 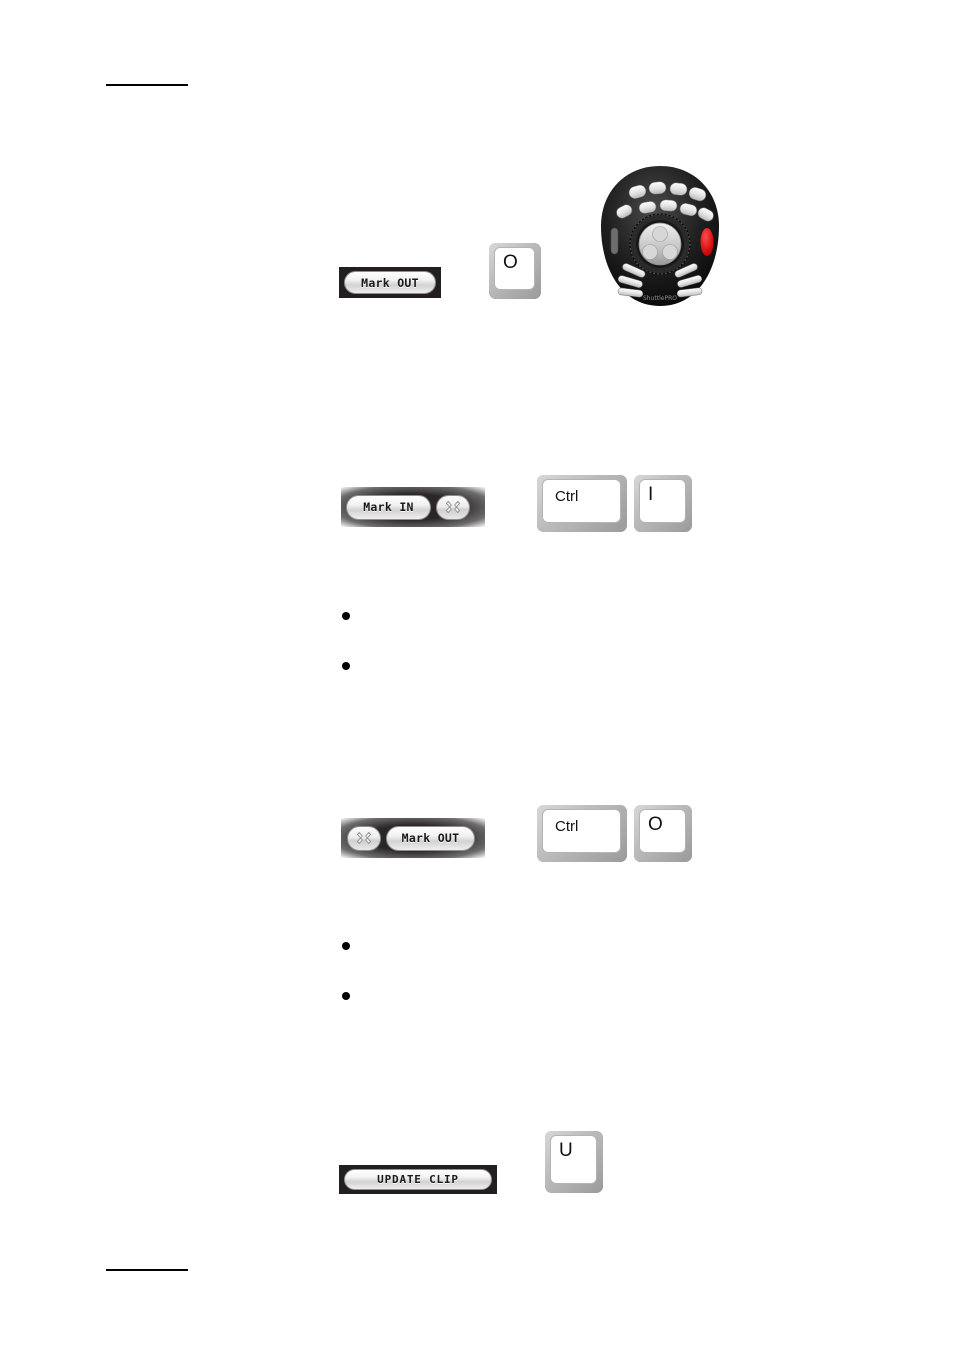 What do you see at coordinates (147, 85) in the screenshot?
I see `header-rule` at bounding box center [147, 85].